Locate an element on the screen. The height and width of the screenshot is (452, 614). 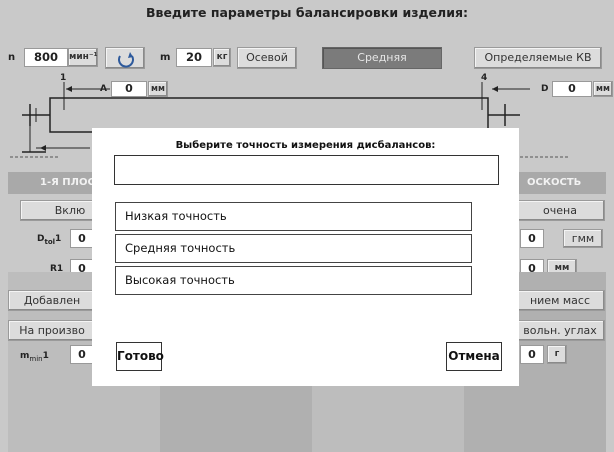
a-unit-label: мм is located at coordinates (158, 89).